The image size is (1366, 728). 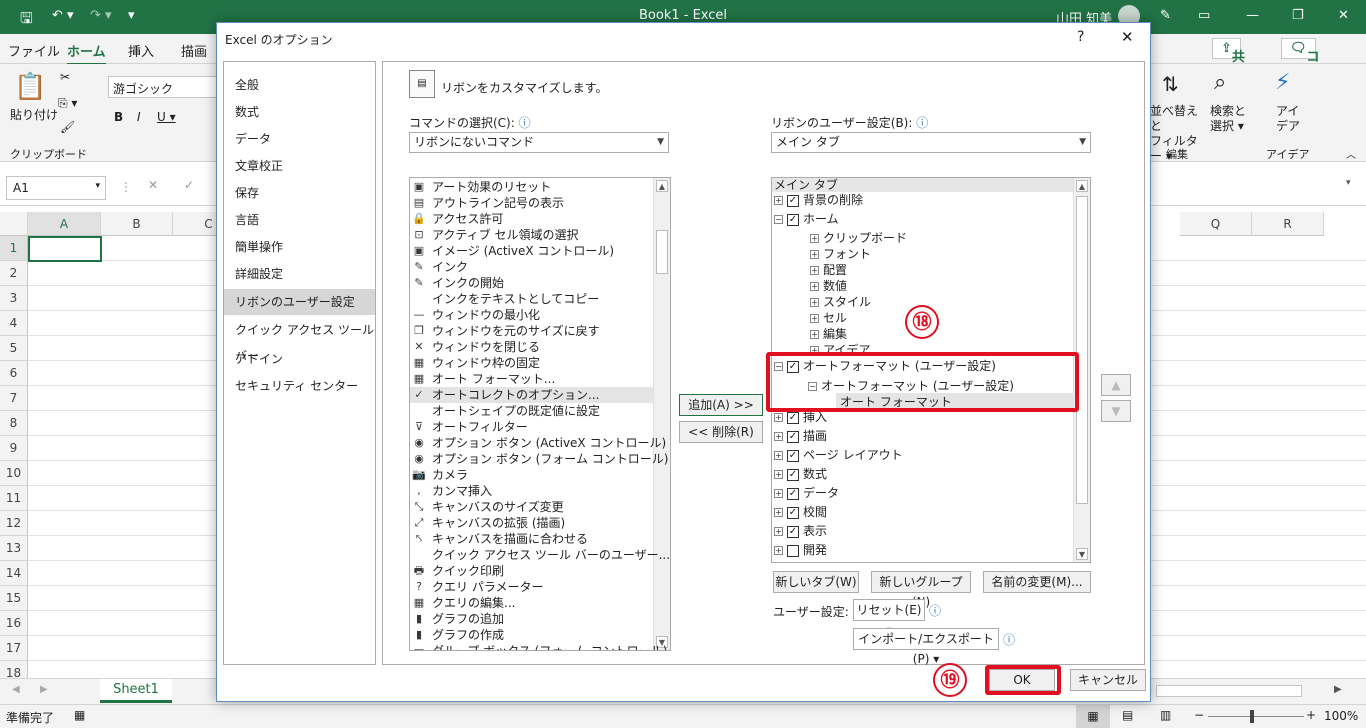 I want to click on commands-scrollbar: ▲ ▼, so click(x=661, y=414).